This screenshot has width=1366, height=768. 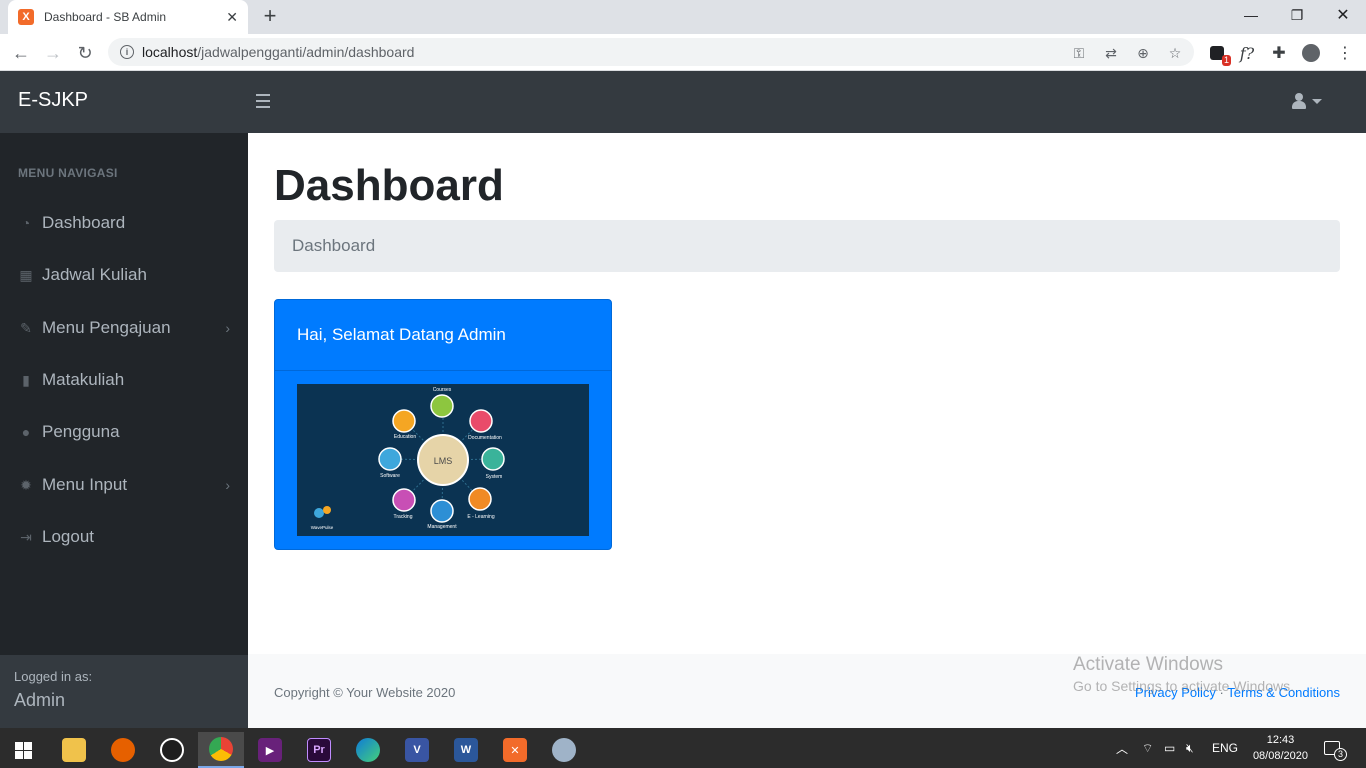 I want to click on taskbar-chrome, so click(x=221, y=750).